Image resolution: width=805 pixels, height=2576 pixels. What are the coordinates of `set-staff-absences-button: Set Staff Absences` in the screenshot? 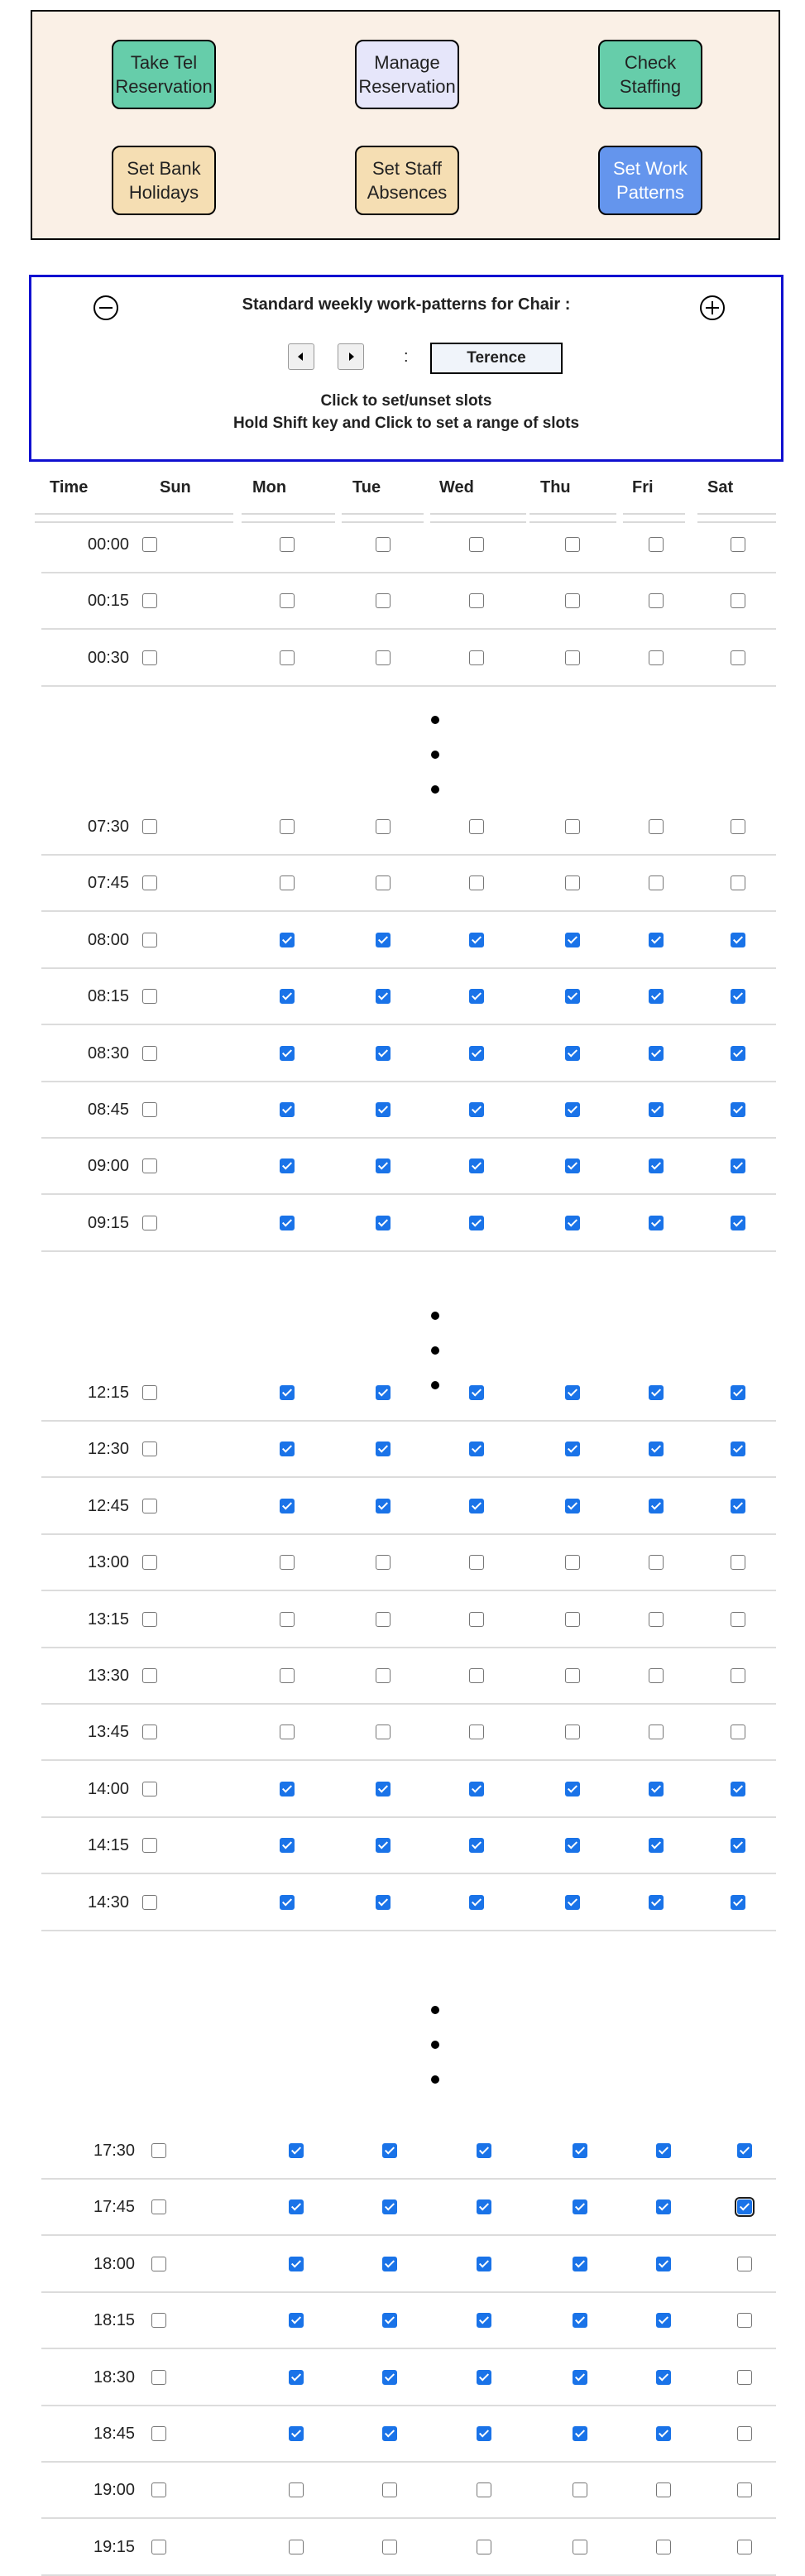 It's located at (407, 181).